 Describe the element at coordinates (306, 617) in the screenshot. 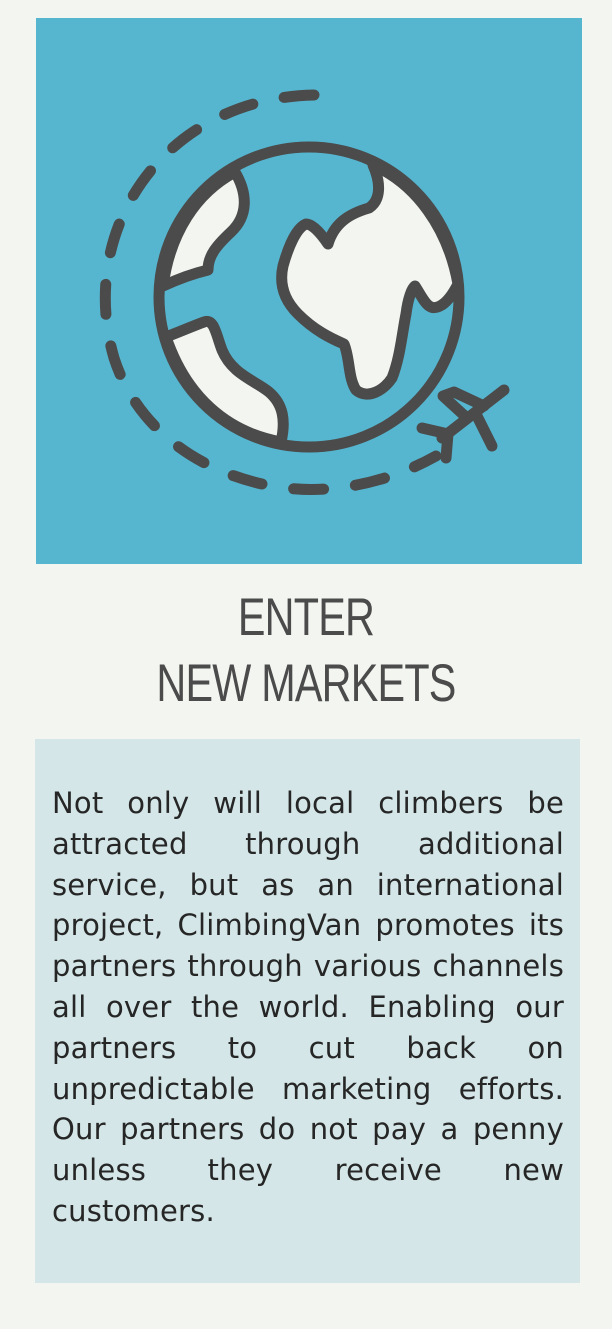

I see `title-line-1: ENTER` at that location.